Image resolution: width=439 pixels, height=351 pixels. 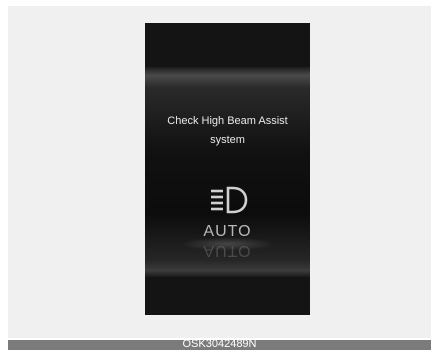 I want to click on caption-bar: OSK3042489N, so click(x=219, y=344).